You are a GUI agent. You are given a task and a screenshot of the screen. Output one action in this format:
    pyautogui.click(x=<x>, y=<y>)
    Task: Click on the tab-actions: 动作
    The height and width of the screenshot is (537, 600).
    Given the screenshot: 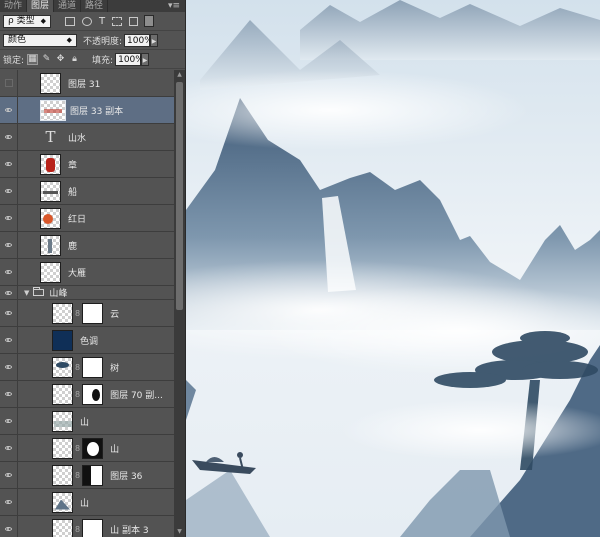 What is the action you would take?
    pyautogui.click(x=14, y=6)
    